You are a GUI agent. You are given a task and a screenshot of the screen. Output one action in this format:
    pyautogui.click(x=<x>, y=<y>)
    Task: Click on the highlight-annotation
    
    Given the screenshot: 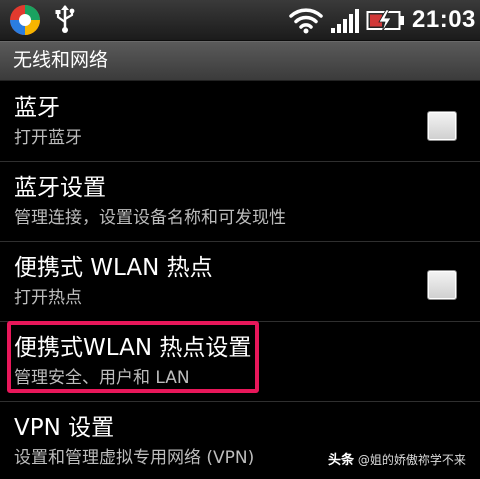 What is the action you would take?
    pyautogui.click(x=133, y=357)
    